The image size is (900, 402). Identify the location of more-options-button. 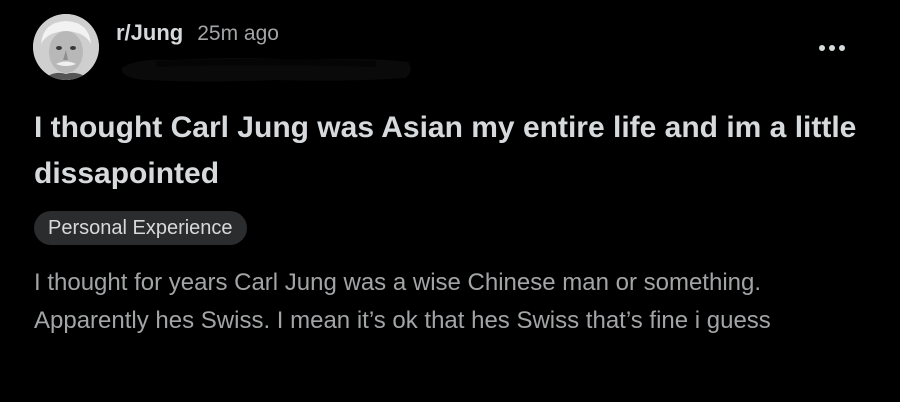
(832, 48).